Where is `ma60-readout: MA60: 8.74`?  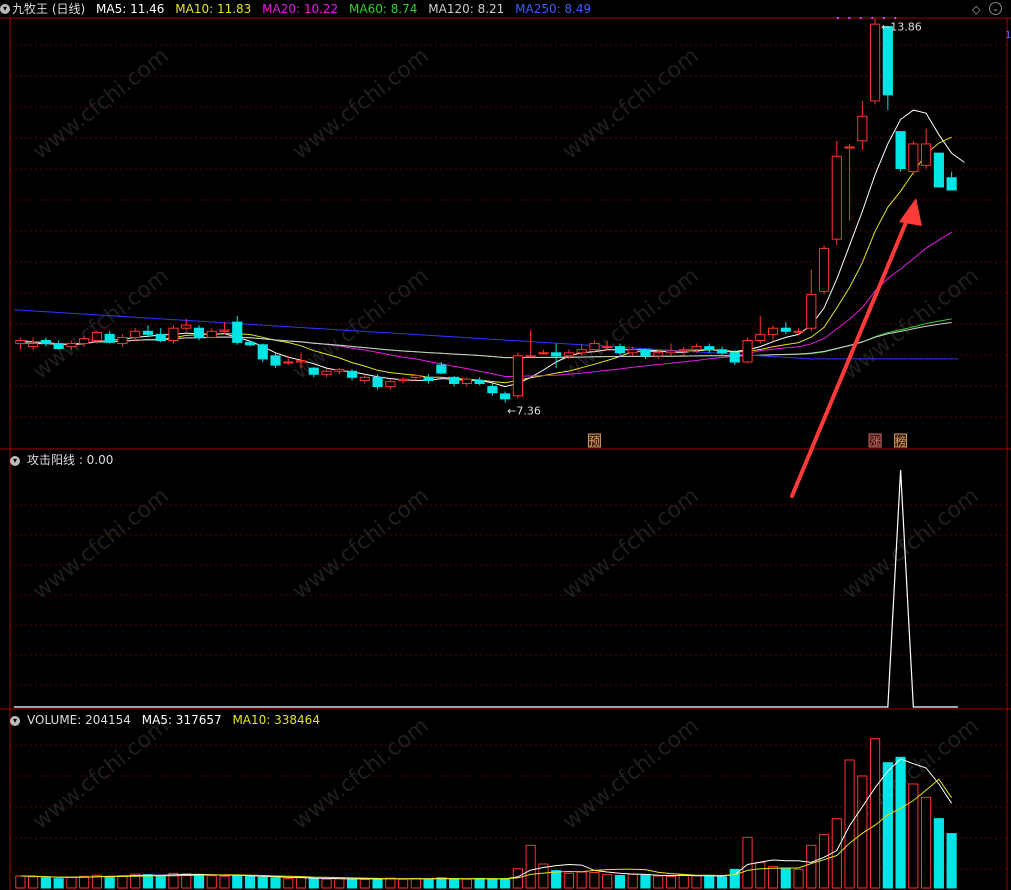 ma60-readout: MA60: 8.74 is located at coordinates (383, 9).